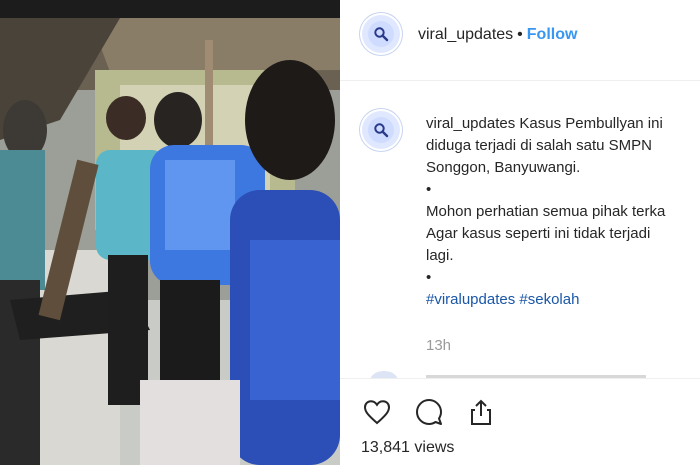 The image size is (700, 465). I want to click on avatar, so click(381, 34).